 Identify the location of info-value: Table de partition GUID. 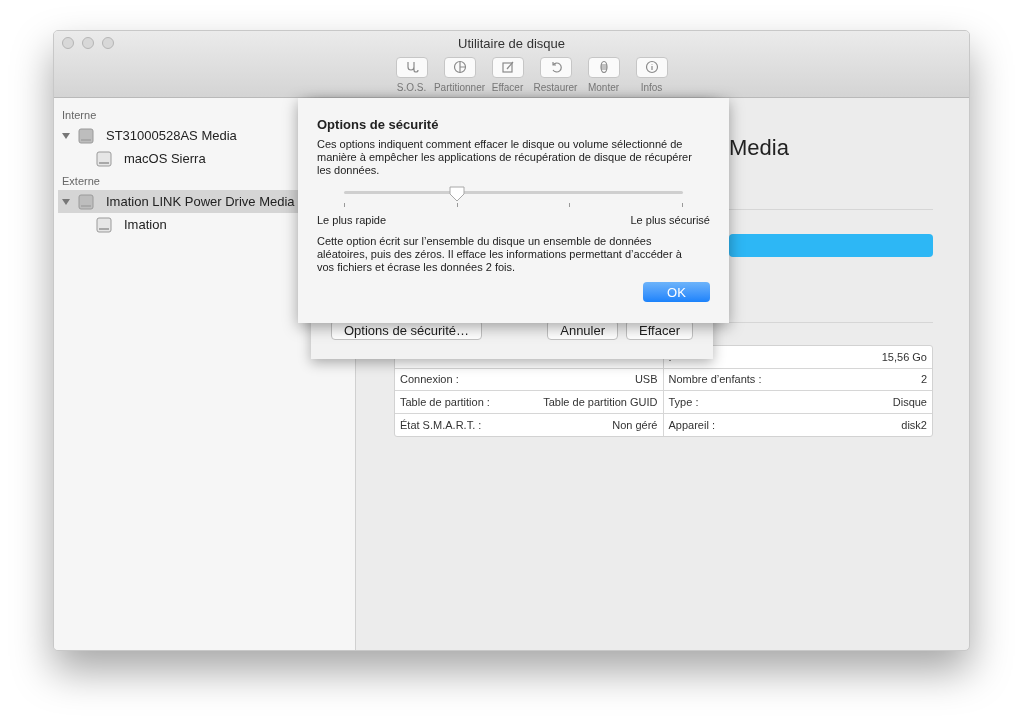
(600, 402).